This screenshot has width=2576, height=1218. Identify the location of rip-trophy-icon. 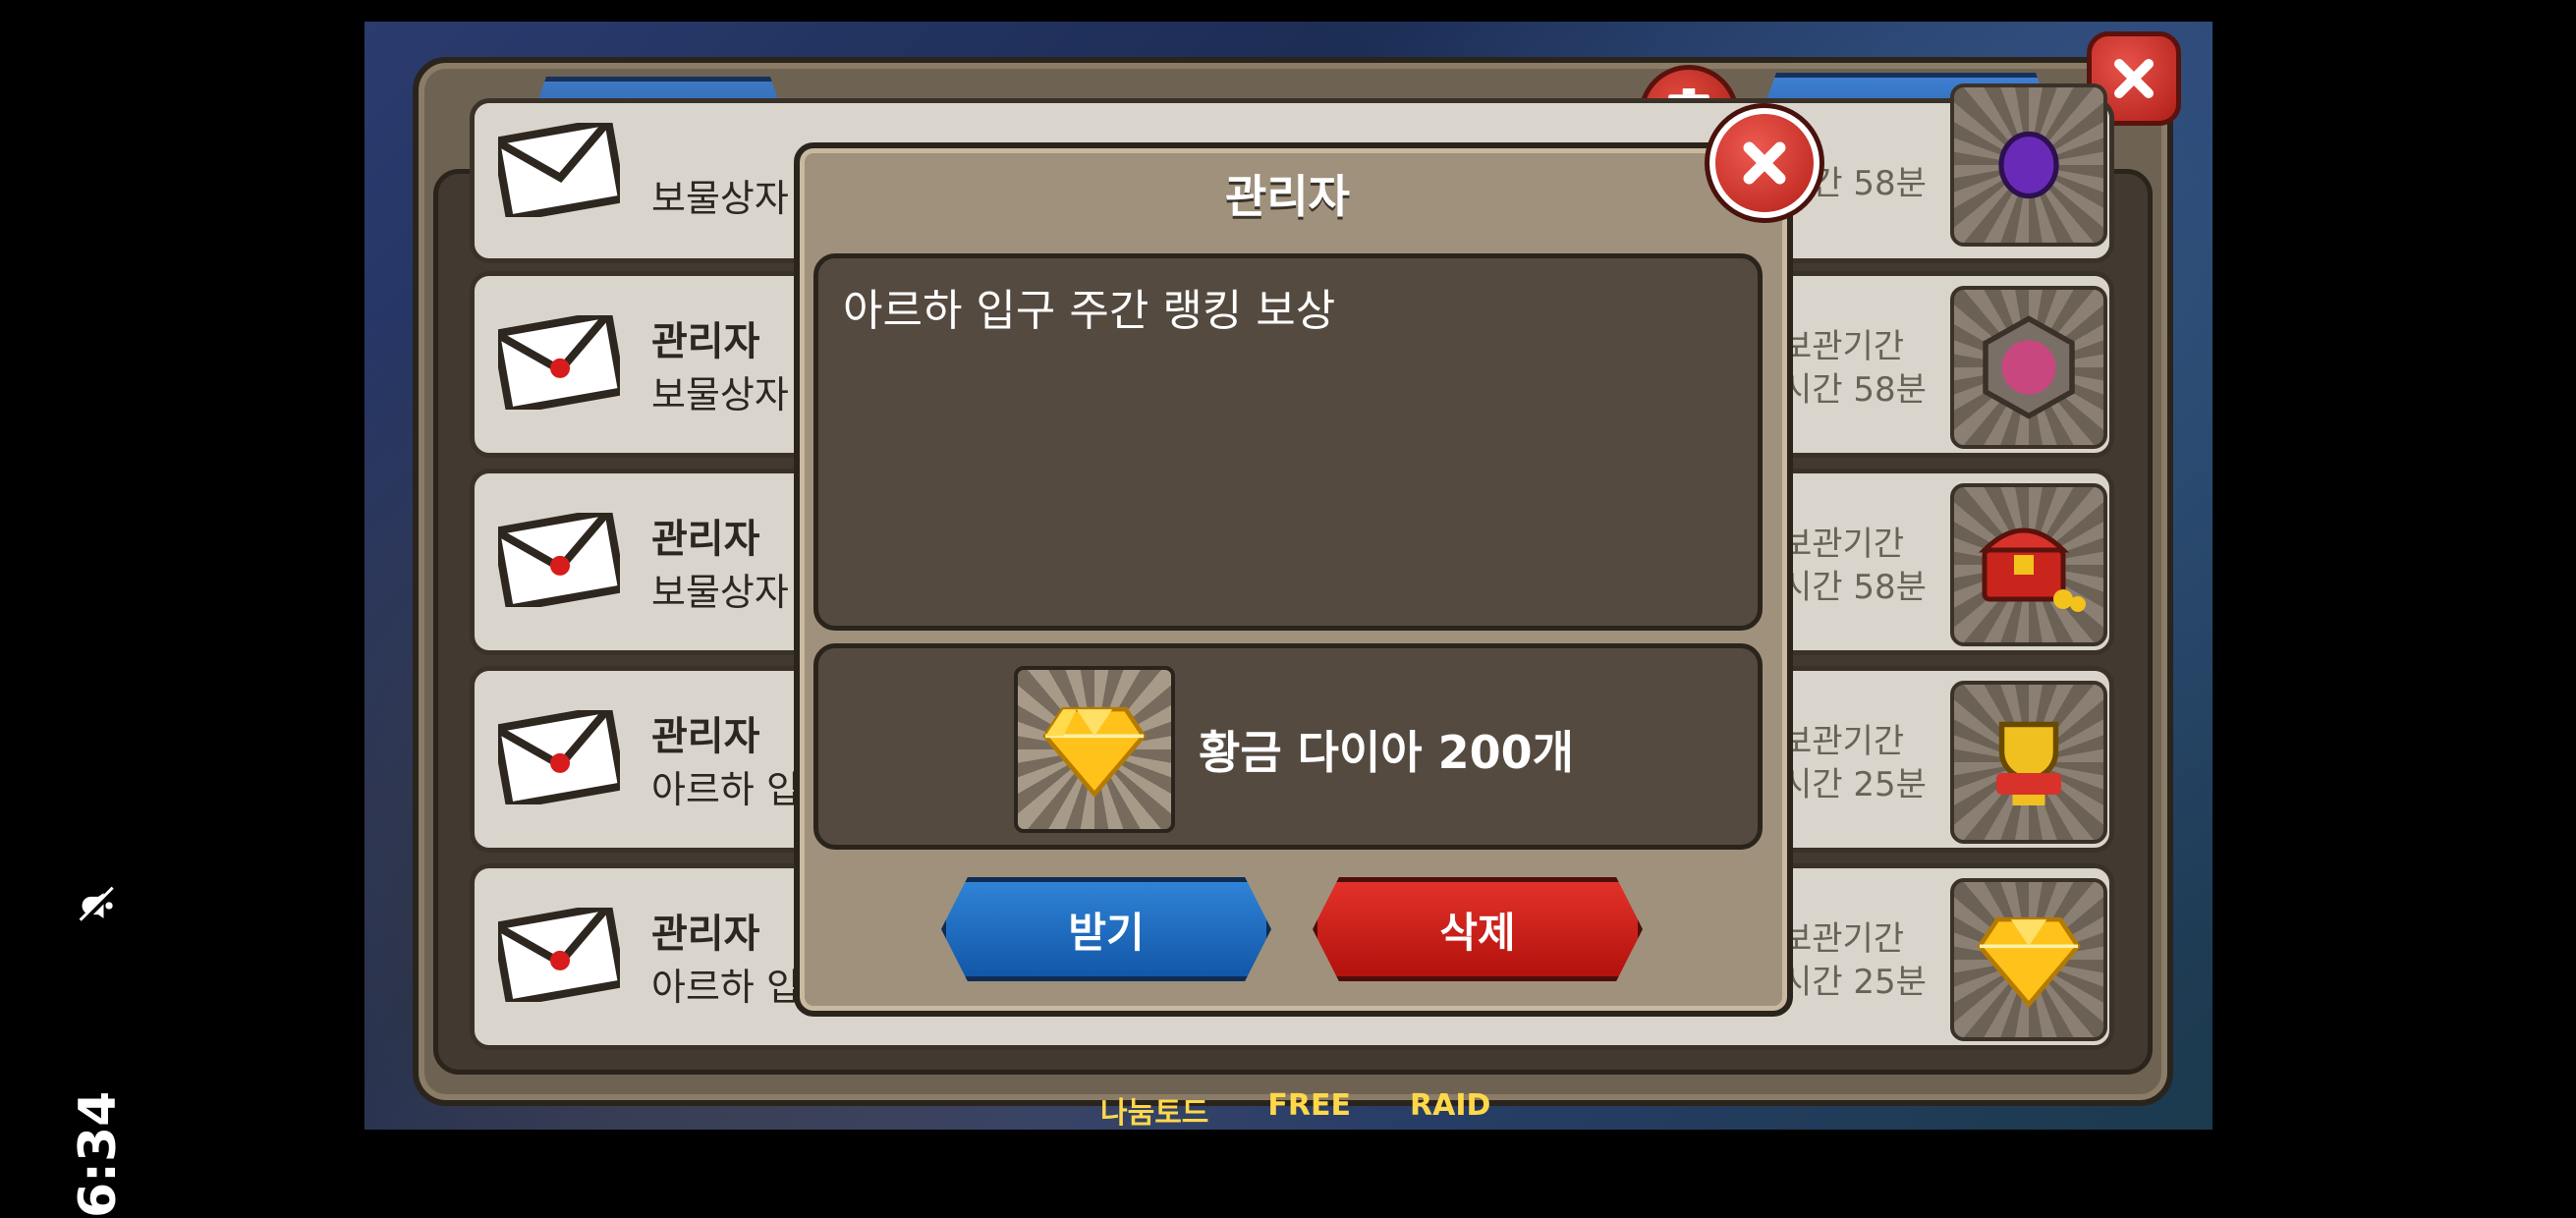
(2028, 763).